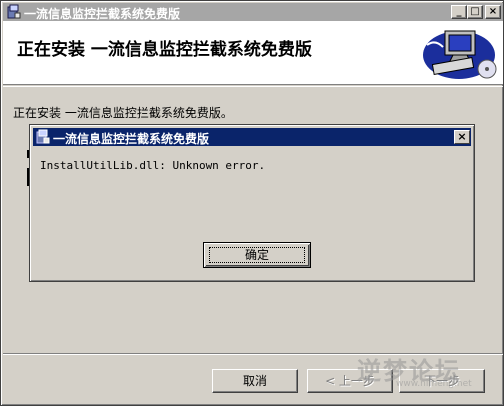 This screenshot has width=504, height=406. I want to click on minimize-button: _, so click(459, 12).